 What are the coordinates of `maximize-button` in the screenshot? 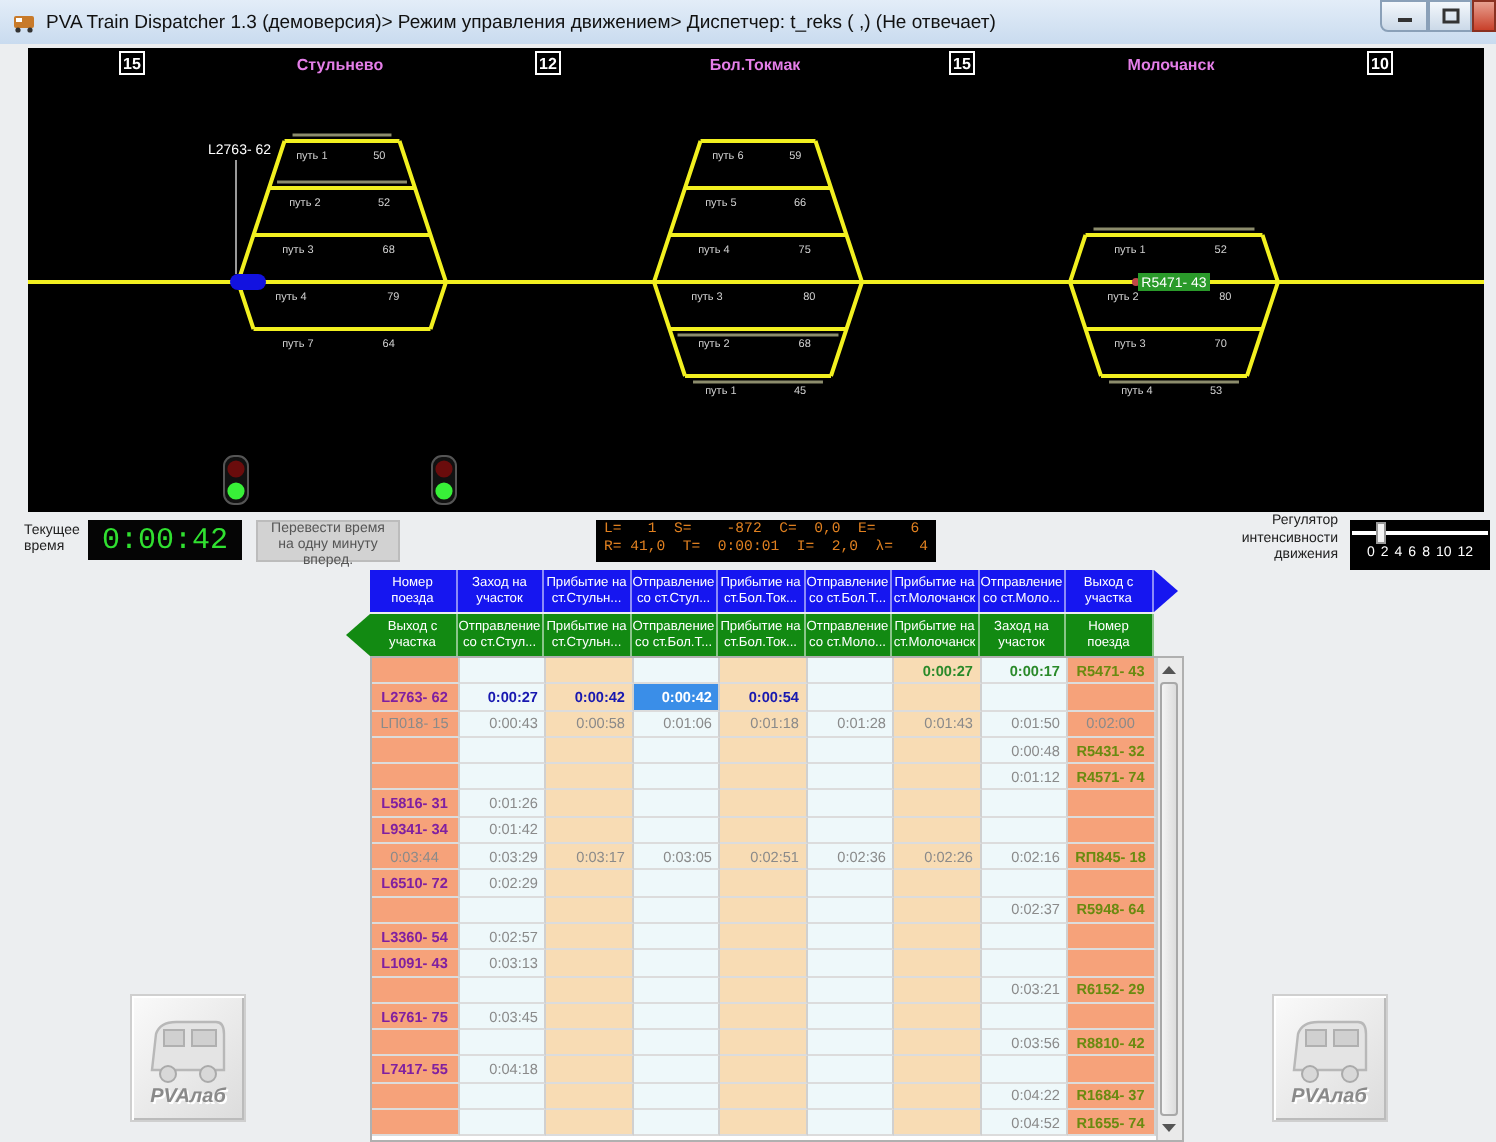 It's located at (1450, 16).